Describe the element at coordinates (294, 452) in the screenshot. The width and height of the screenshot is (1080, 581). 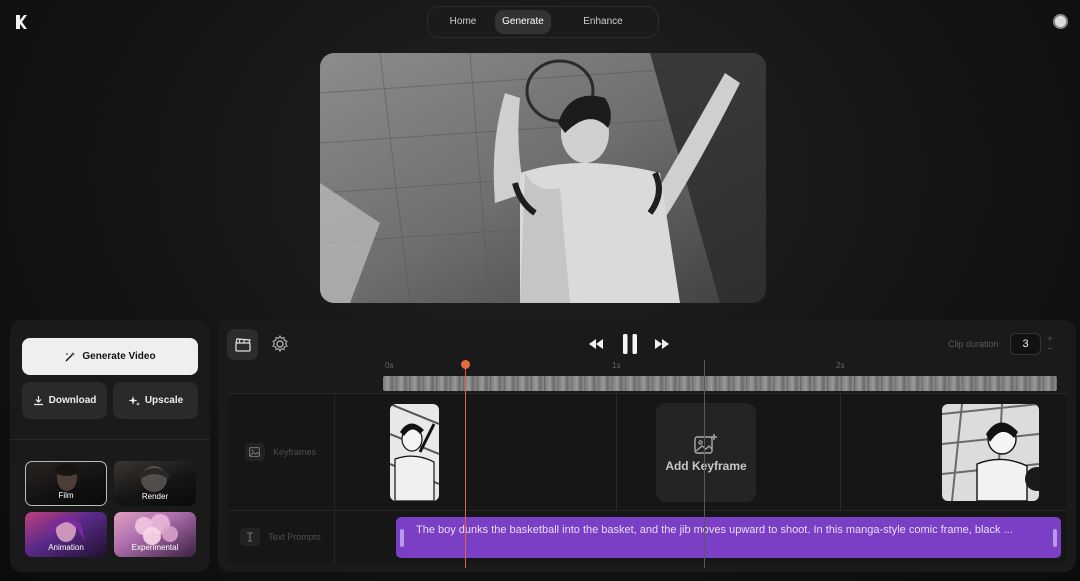
I see `keyframes-label: Keyframes` at that location.